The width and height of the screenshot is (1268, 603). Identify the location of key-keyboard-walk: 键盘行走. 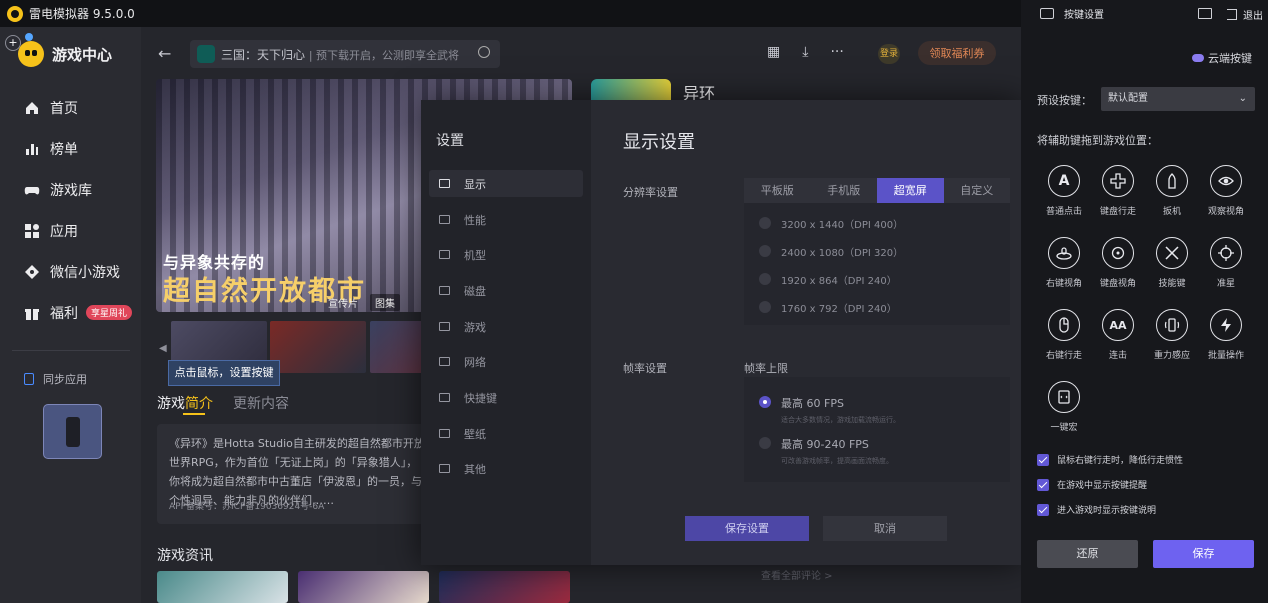
(1118, 191).